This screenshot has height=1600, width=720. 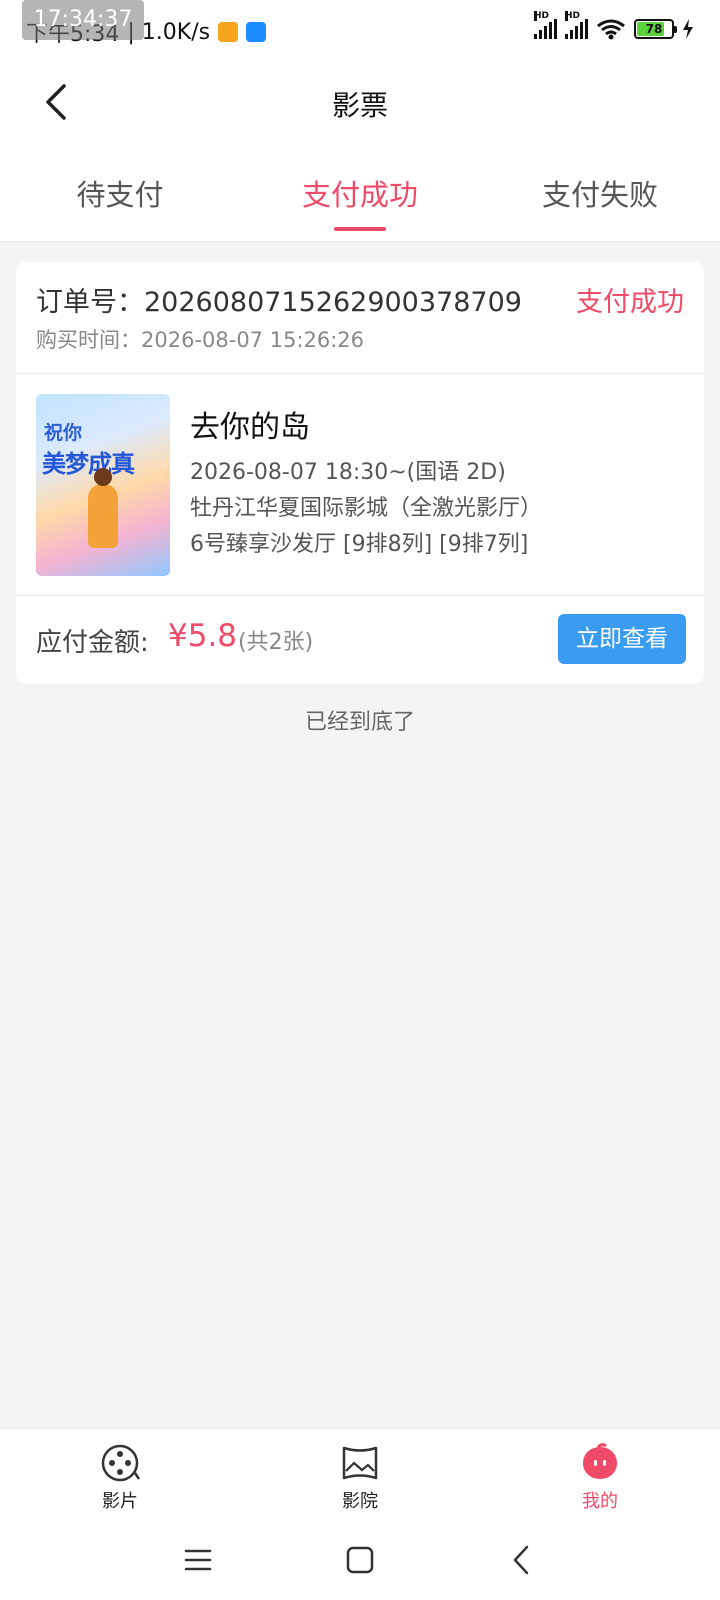 I want to click on order-number: 订单号：2026080715262900378709, so click(x=279, y=302).